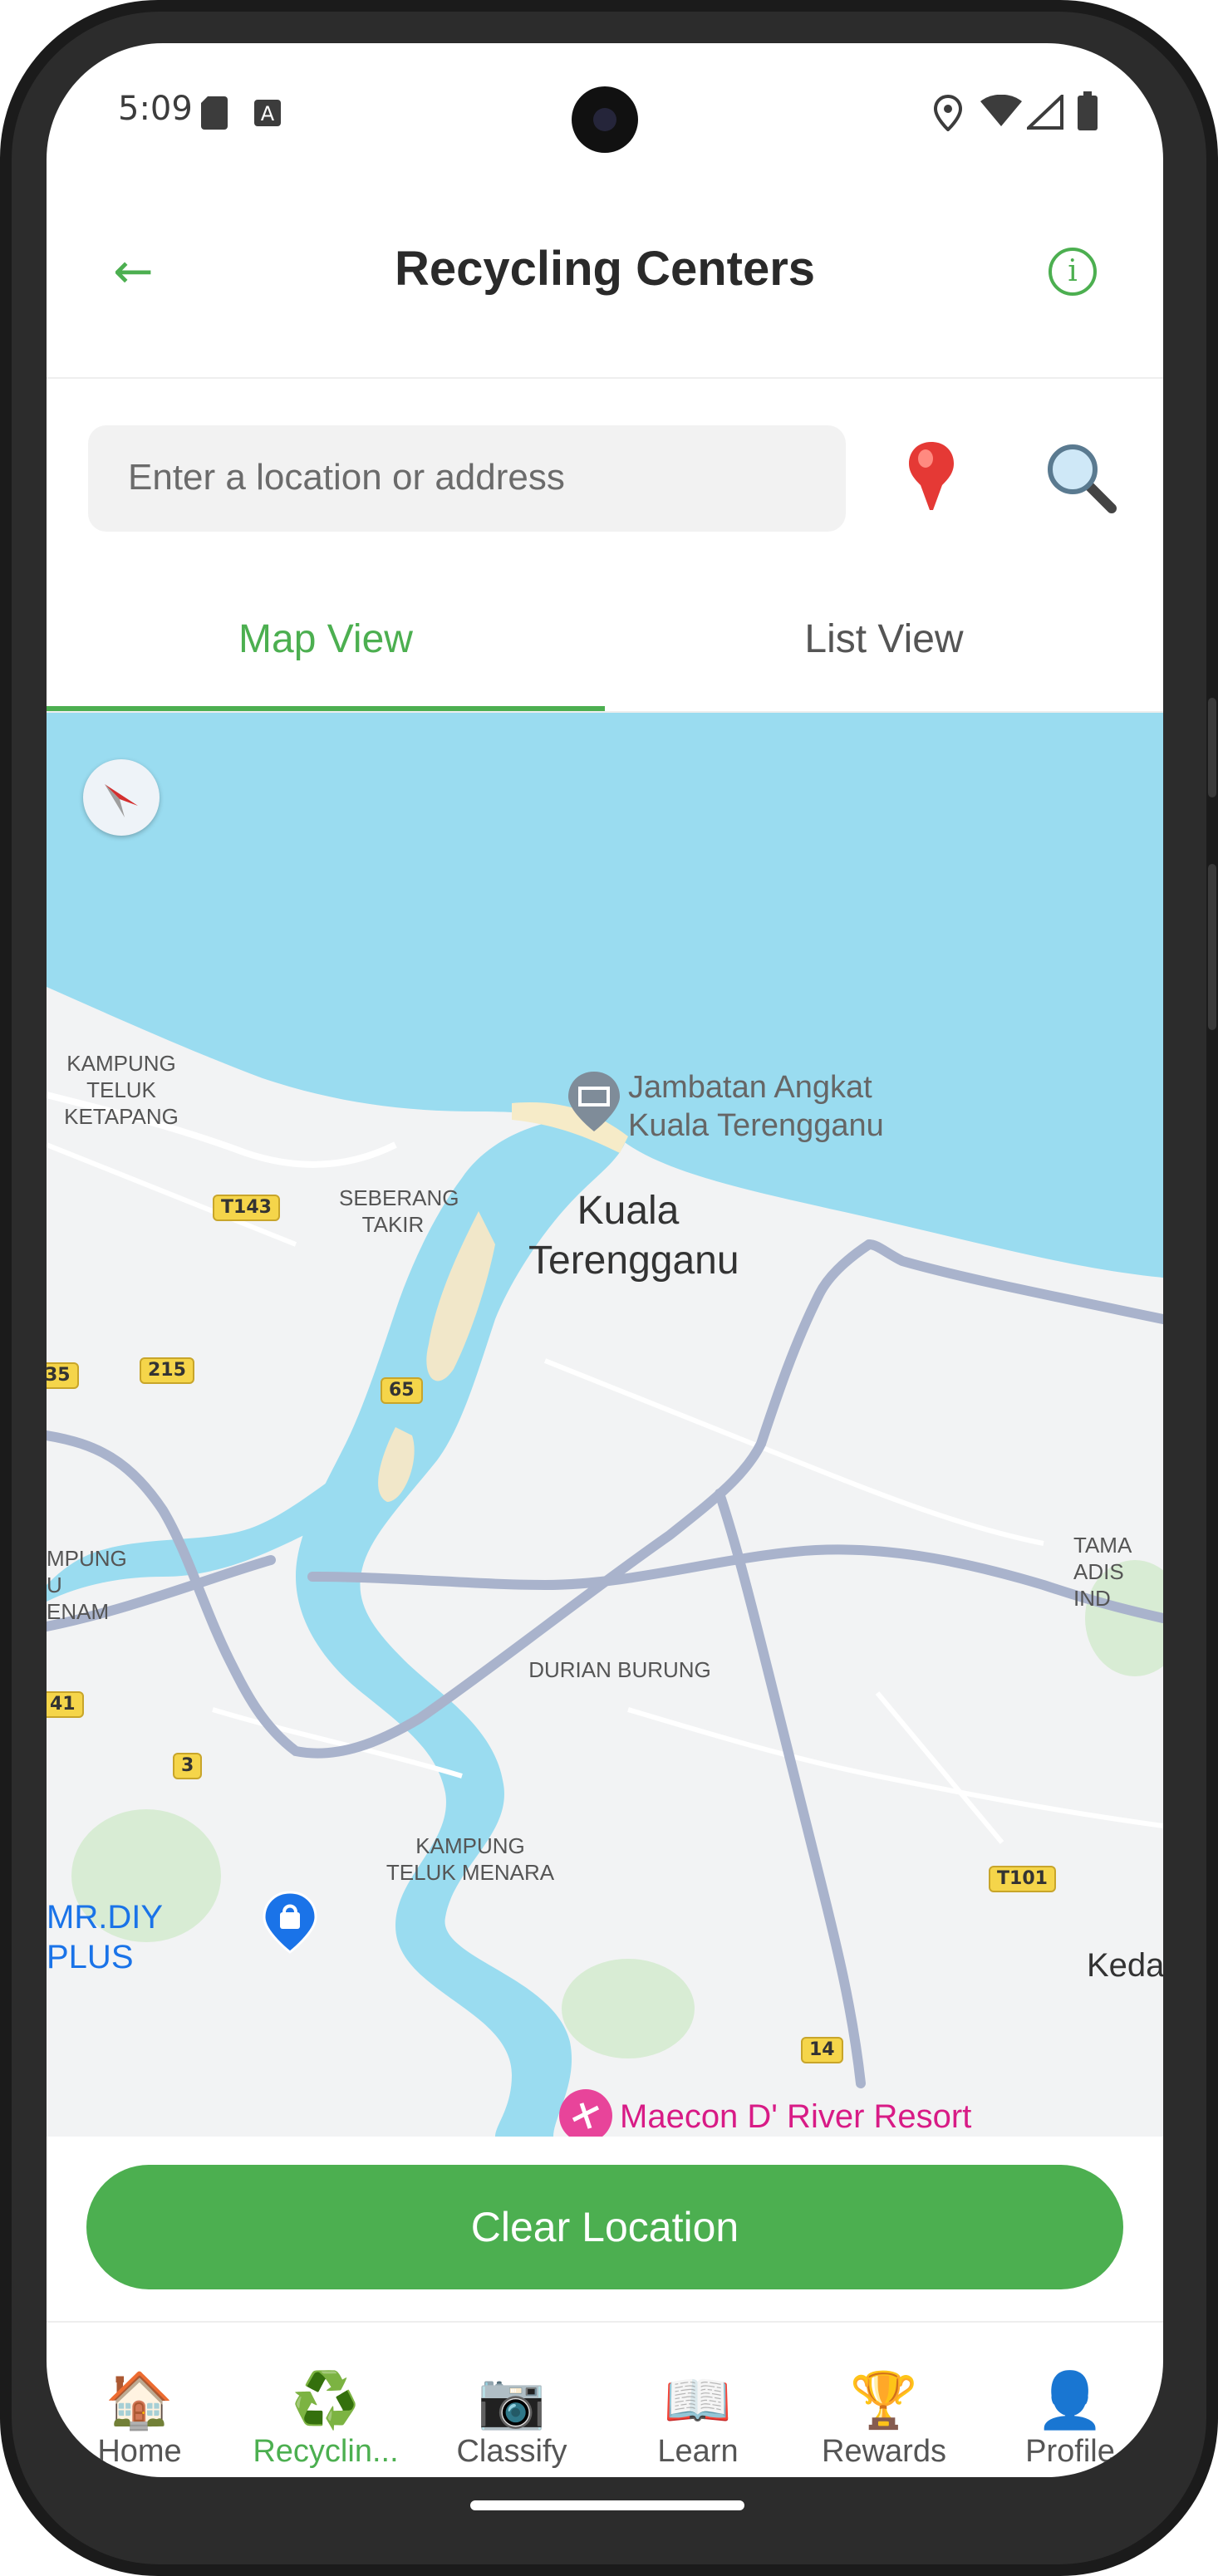  What do you see at coordinates (326, 2400) in the screenshot?
I see `recycle-icon: ♻️` at bounding box center [326, 2400].